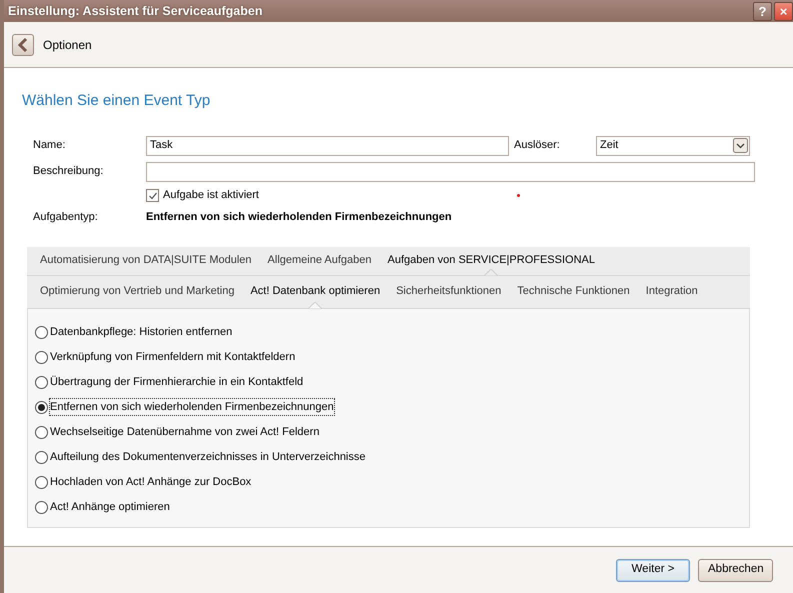 The image size is (793, 593). What do you see at coordinates (117, 101) in the screenshot?
I see `page-heading: Wählen Sie einen Event Typ` at bounding box center [117, 101].